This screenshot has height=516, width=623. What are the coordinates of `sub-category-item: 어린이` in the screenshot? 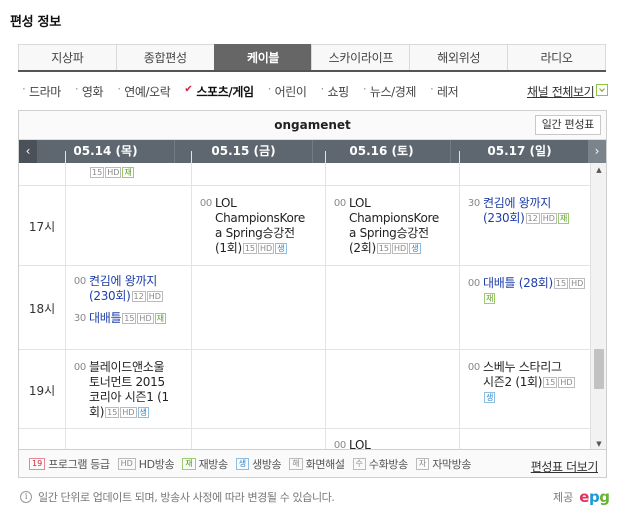 It's located at (287, 91).